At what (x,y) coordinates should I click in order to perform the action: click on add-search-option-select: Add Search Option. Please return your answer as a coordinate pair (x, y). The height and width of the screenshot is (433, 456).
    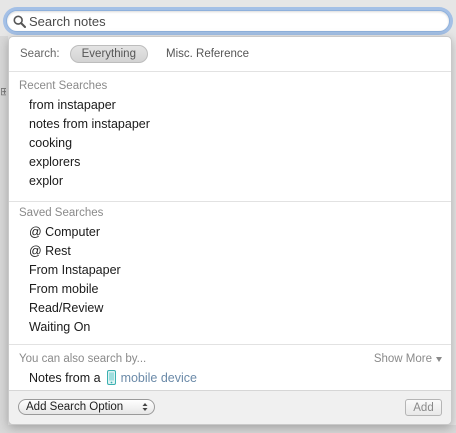
    Looking at the image, I should click on (86, 407).